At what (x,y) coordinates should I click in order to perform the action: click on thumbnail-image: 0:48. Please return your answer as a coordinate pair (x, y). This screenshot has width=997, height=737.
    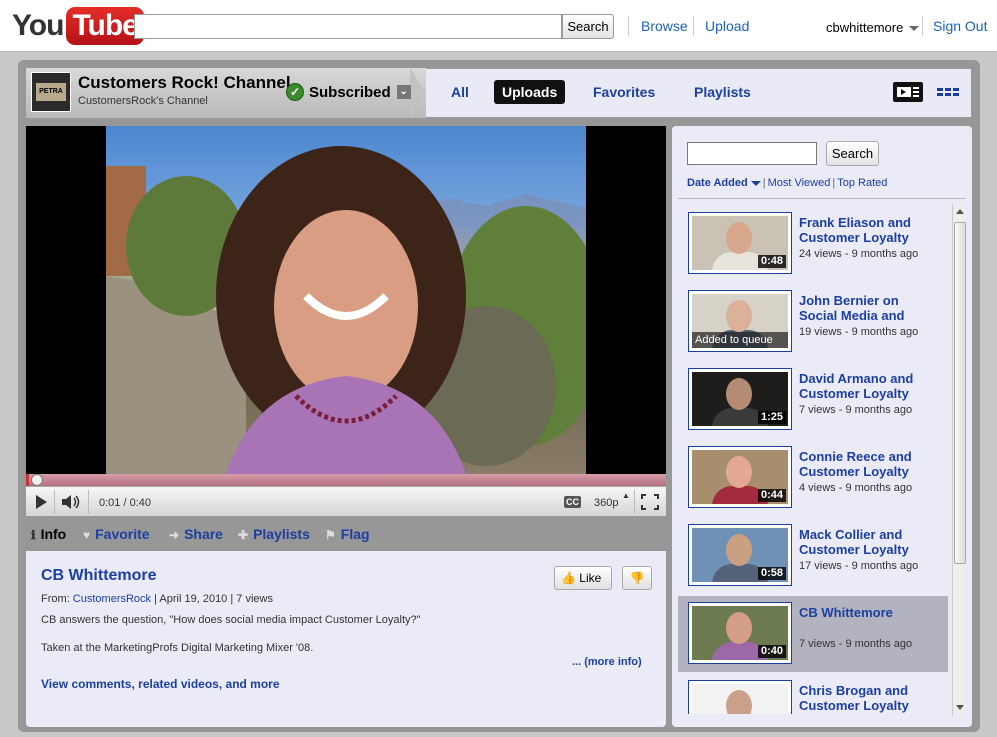
    Looking at the image, I should click on (740, 243).